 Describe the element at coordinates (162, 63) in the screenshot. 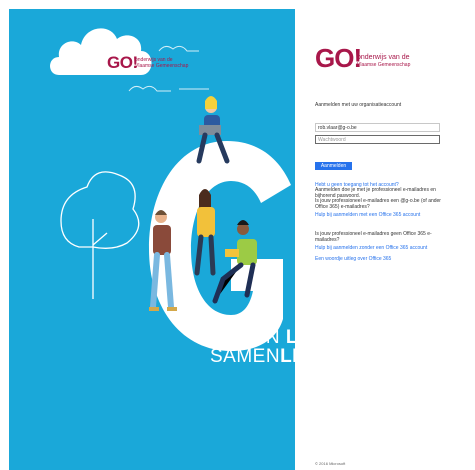

I see `logo-tagline: onderwijs van de Vlaamse Gemeenschap` at that location.